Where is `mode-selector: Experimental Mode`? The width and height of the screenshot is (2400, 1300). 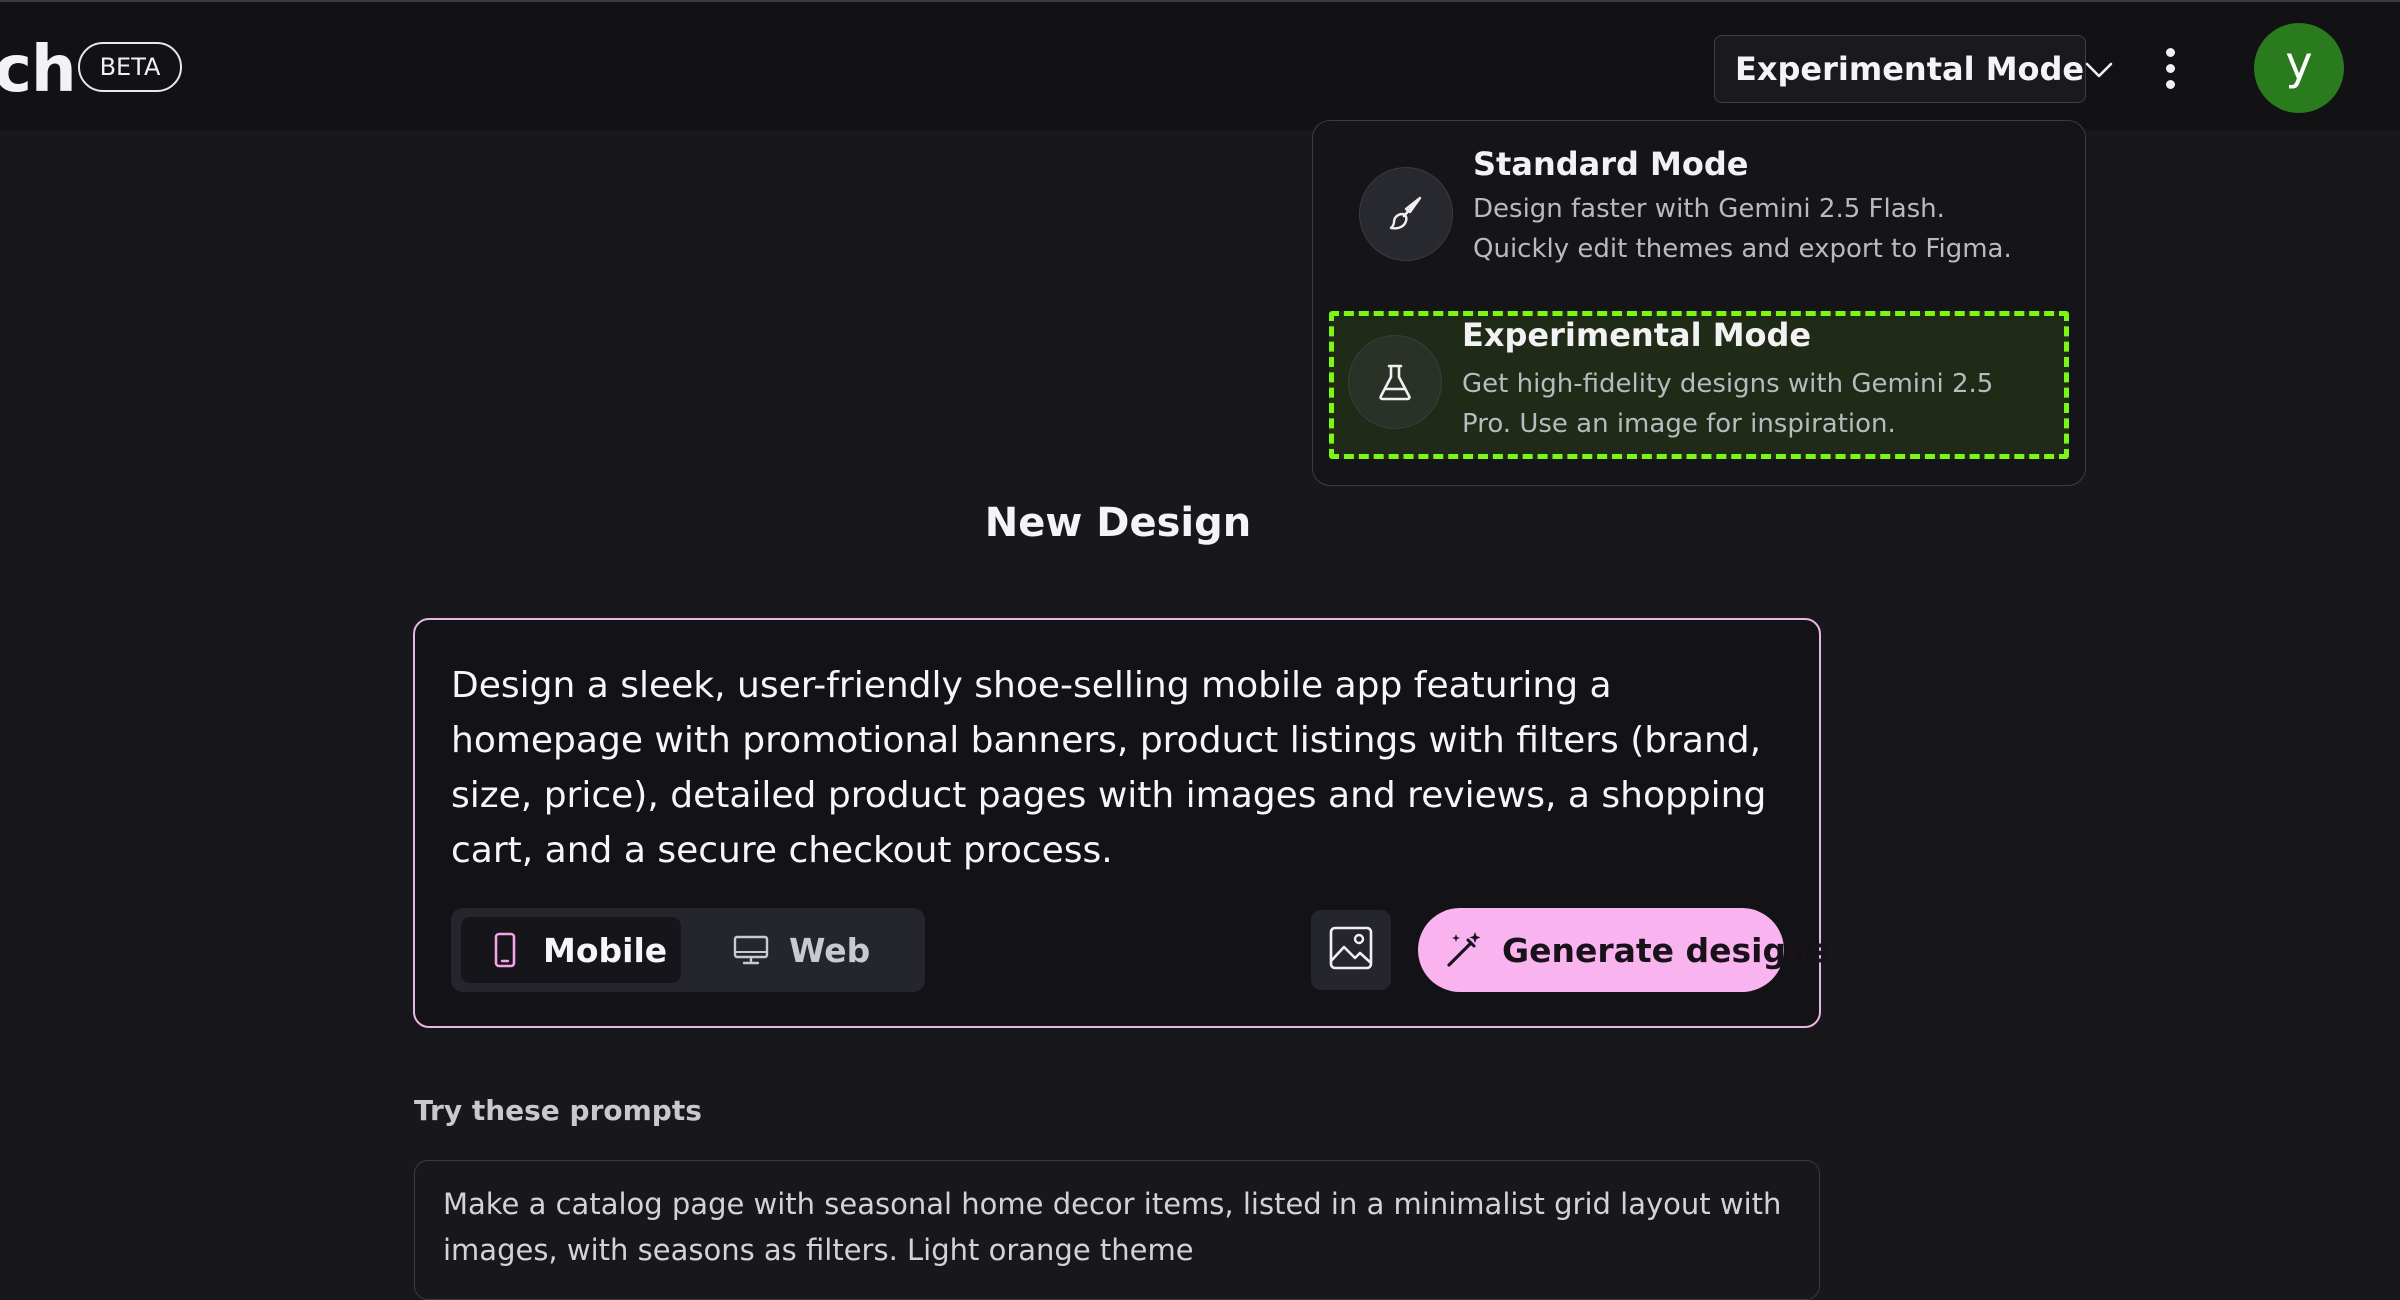
mode-selector: Experimental Mode is located at coordinates (1913, 69).